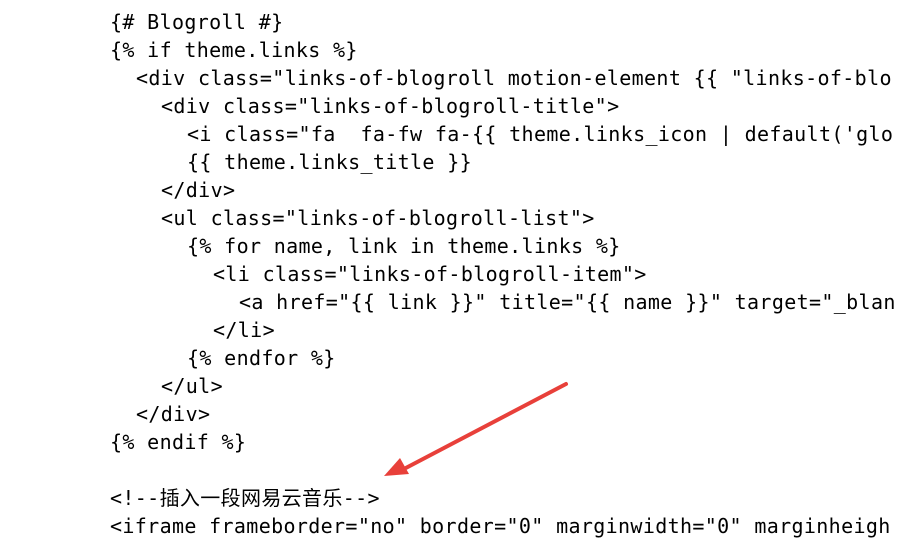  What do you see at coordinates (245, 498) in the screenshot?
I see `code-line-18-comment: <!--插入一段网易云音乐-->` at bounding box center [245, 498].